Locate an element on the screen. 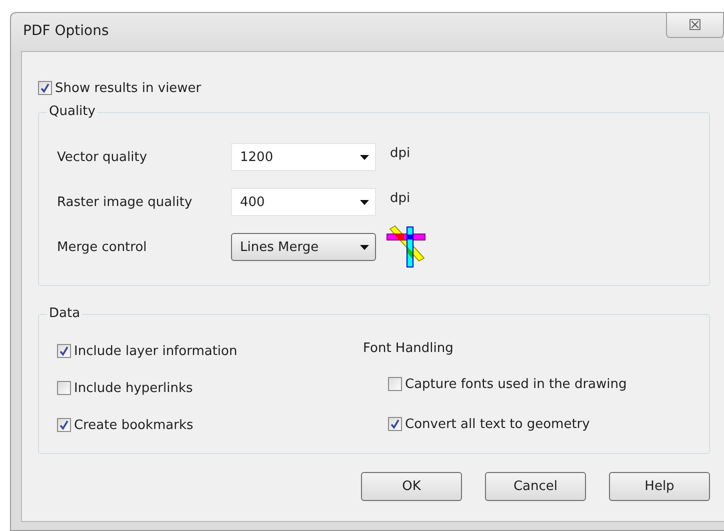 The image size is (724, 531). checkbox-label: Capture fonts used in the drawing is located at coordinates (516, 384).